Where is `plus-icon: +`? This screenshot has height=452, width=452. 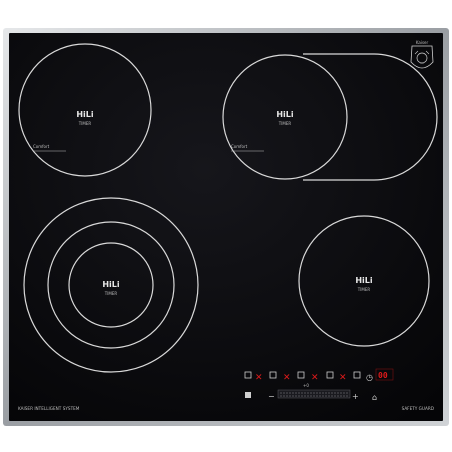
plus-icon: + is located at coordinates (355, 396).